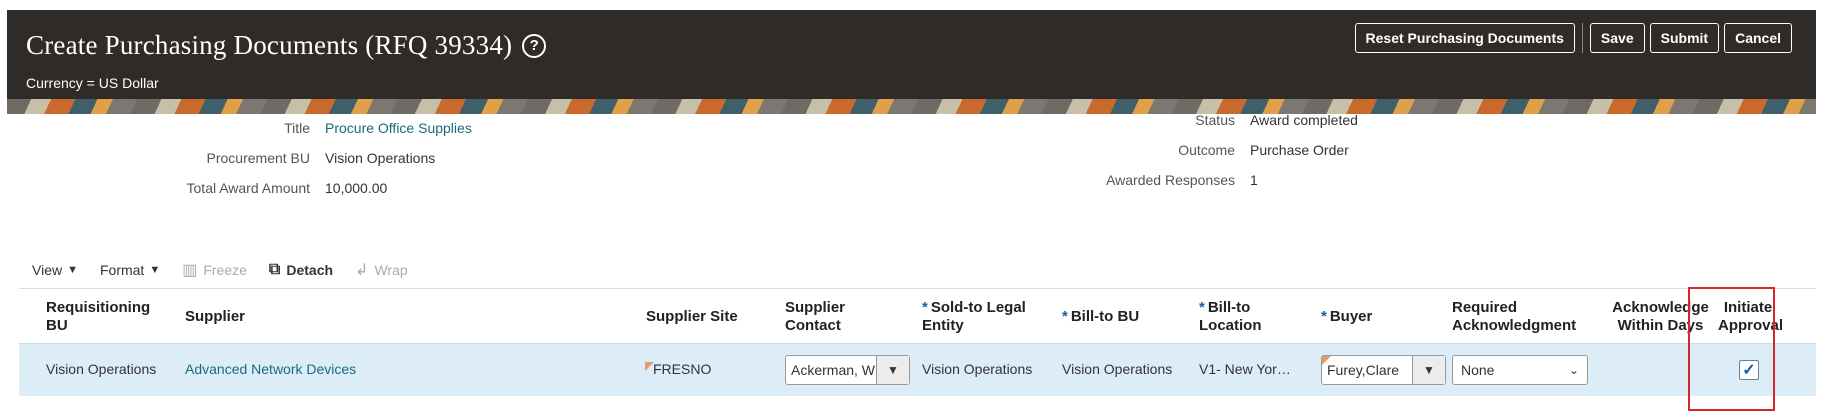  What do you see at coordinates (47, 270) in the screenshot?
I see `view-label: View` at bounding box center [47, 270].